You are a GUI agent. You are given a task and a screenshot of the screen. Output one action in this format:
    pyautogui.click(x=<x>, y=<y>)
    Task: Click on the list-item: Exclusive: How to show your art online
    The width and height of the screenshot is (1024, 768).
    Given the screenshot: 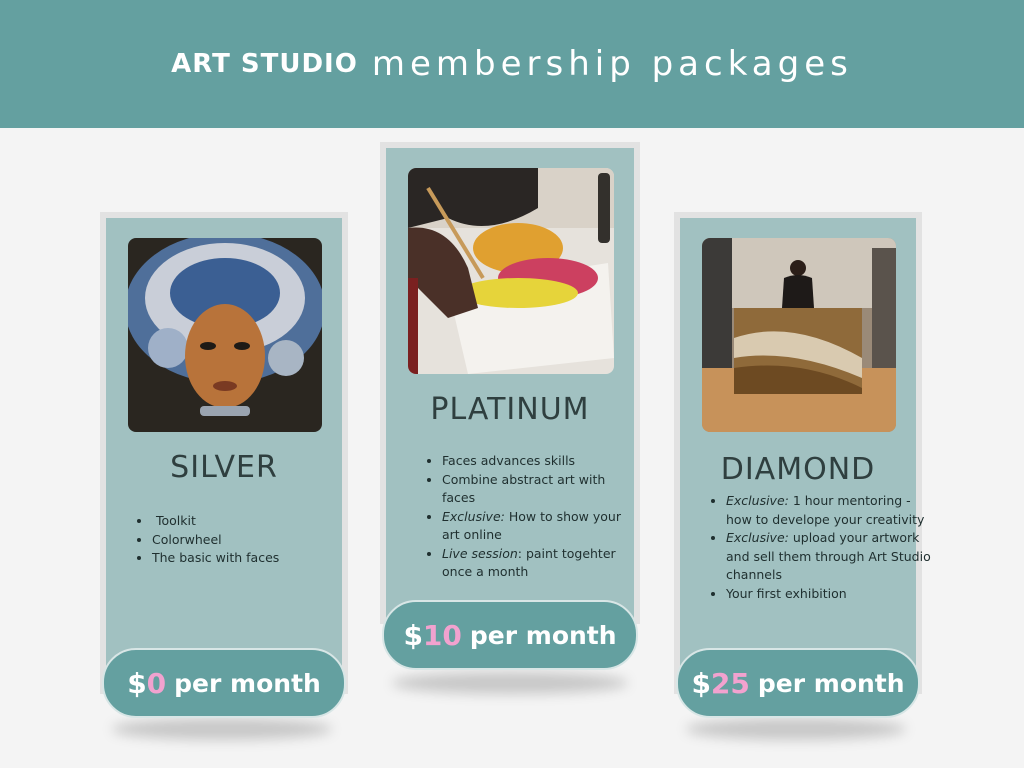 What is the action you would take?
    pyautogui.click(x=542, y=526)
    